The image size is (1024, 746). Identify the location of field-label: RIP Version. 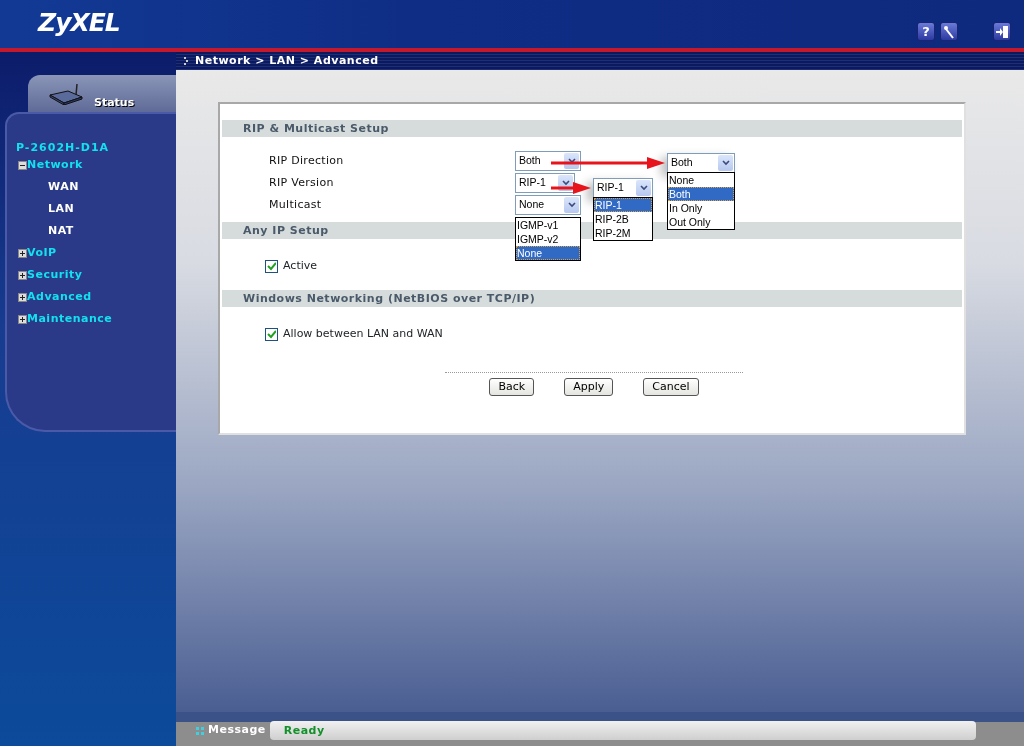
(302, 182).